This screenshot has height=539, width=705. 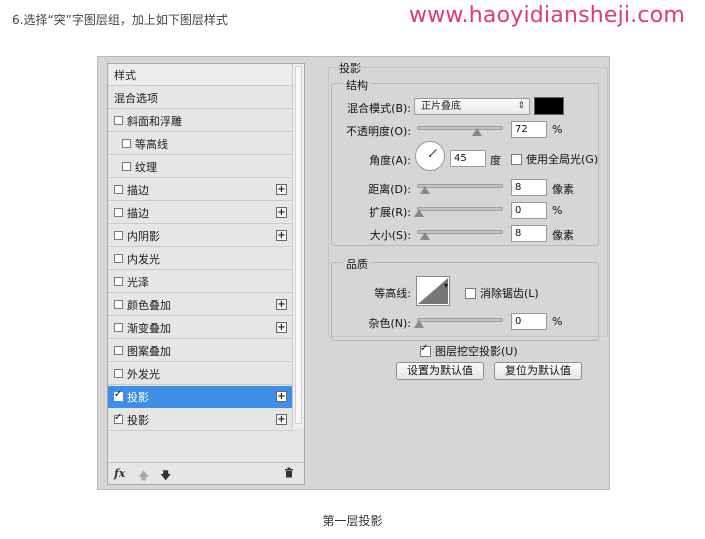 I want to click on knockout-box, so click(x=425, y=350).